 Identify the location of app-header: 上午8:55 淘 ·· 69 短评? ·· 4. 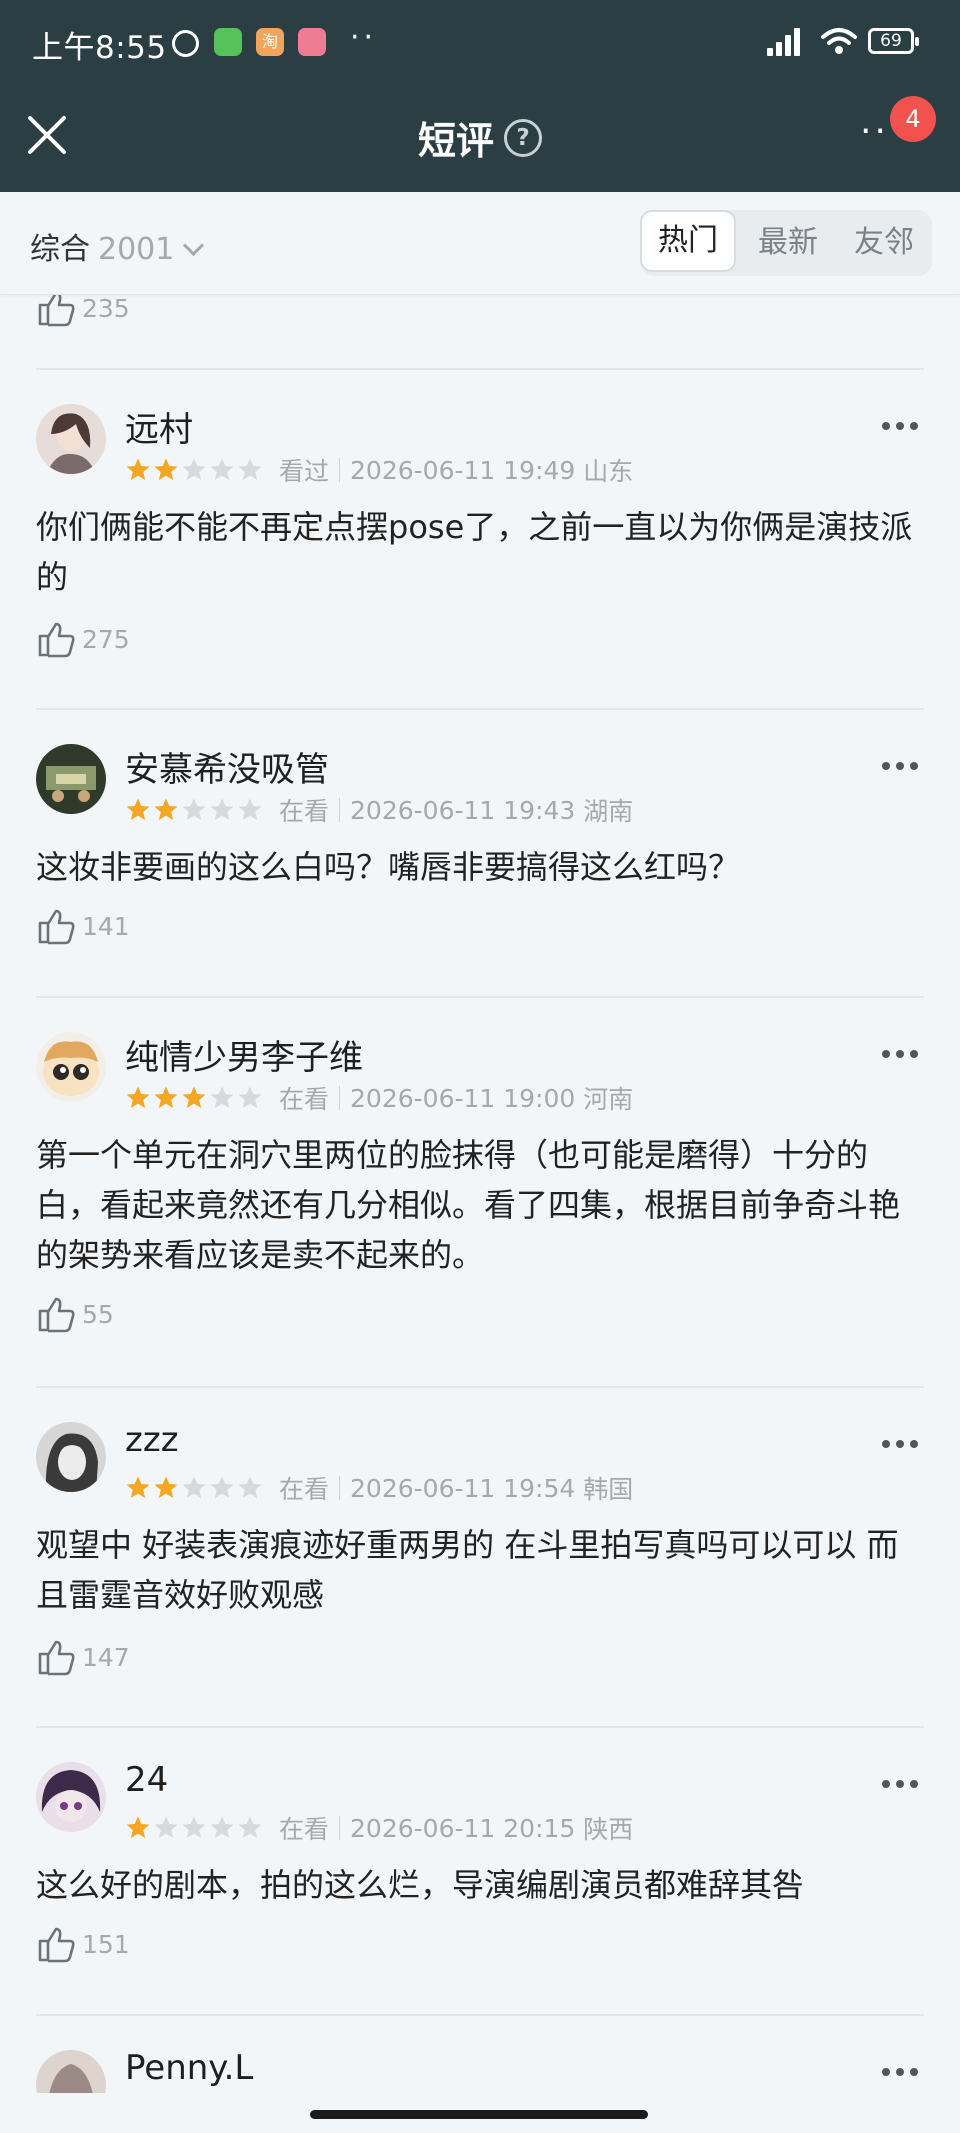
(480, 96).